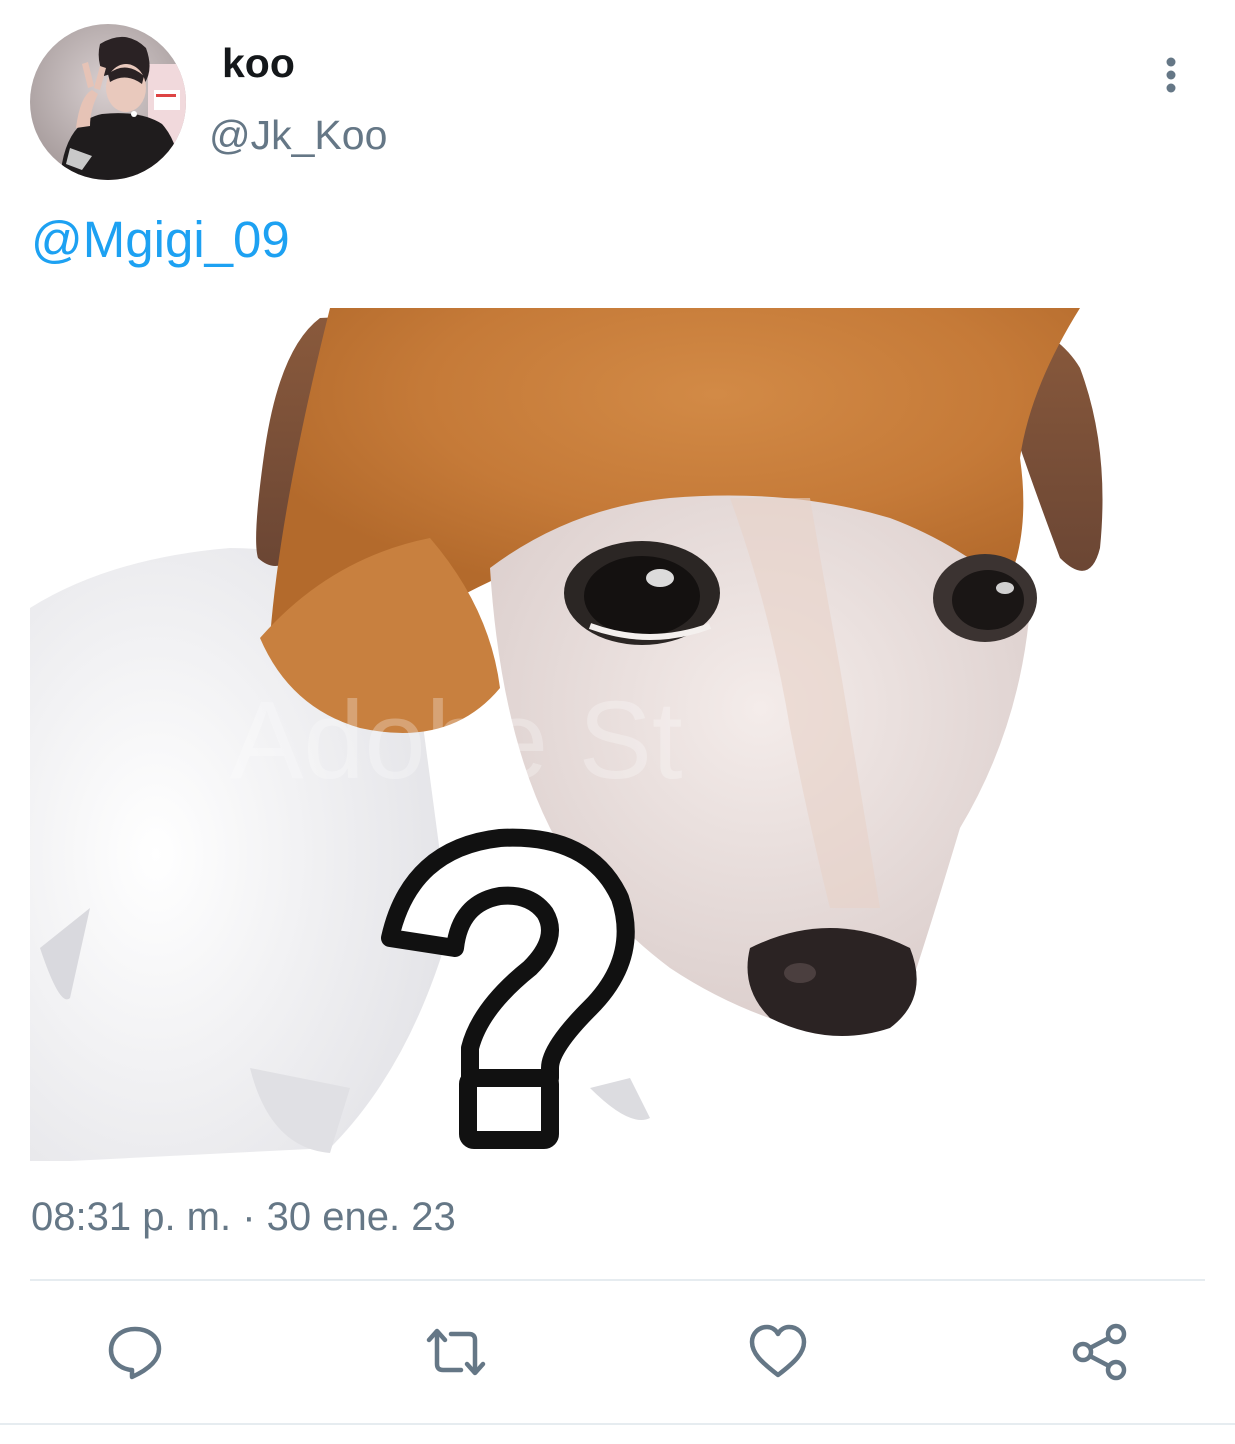  I want to click on heart-icon, so click(778, 1351).